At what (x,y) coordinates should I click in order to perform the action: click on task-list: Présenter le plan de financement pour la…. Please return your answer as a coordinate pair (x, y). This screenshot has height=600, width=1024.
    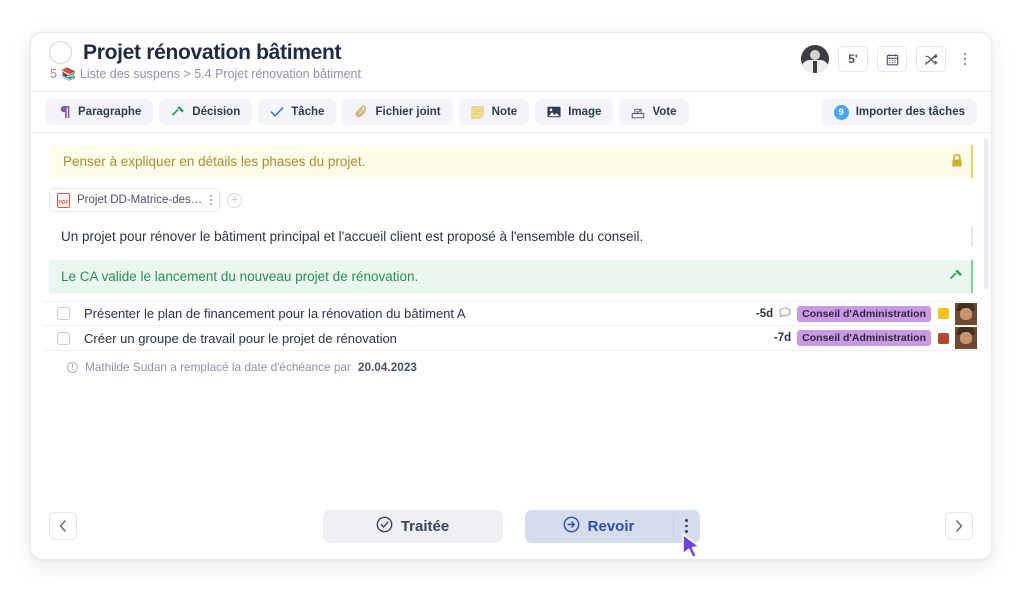
    Looking at the image, I should click on (511, 326).